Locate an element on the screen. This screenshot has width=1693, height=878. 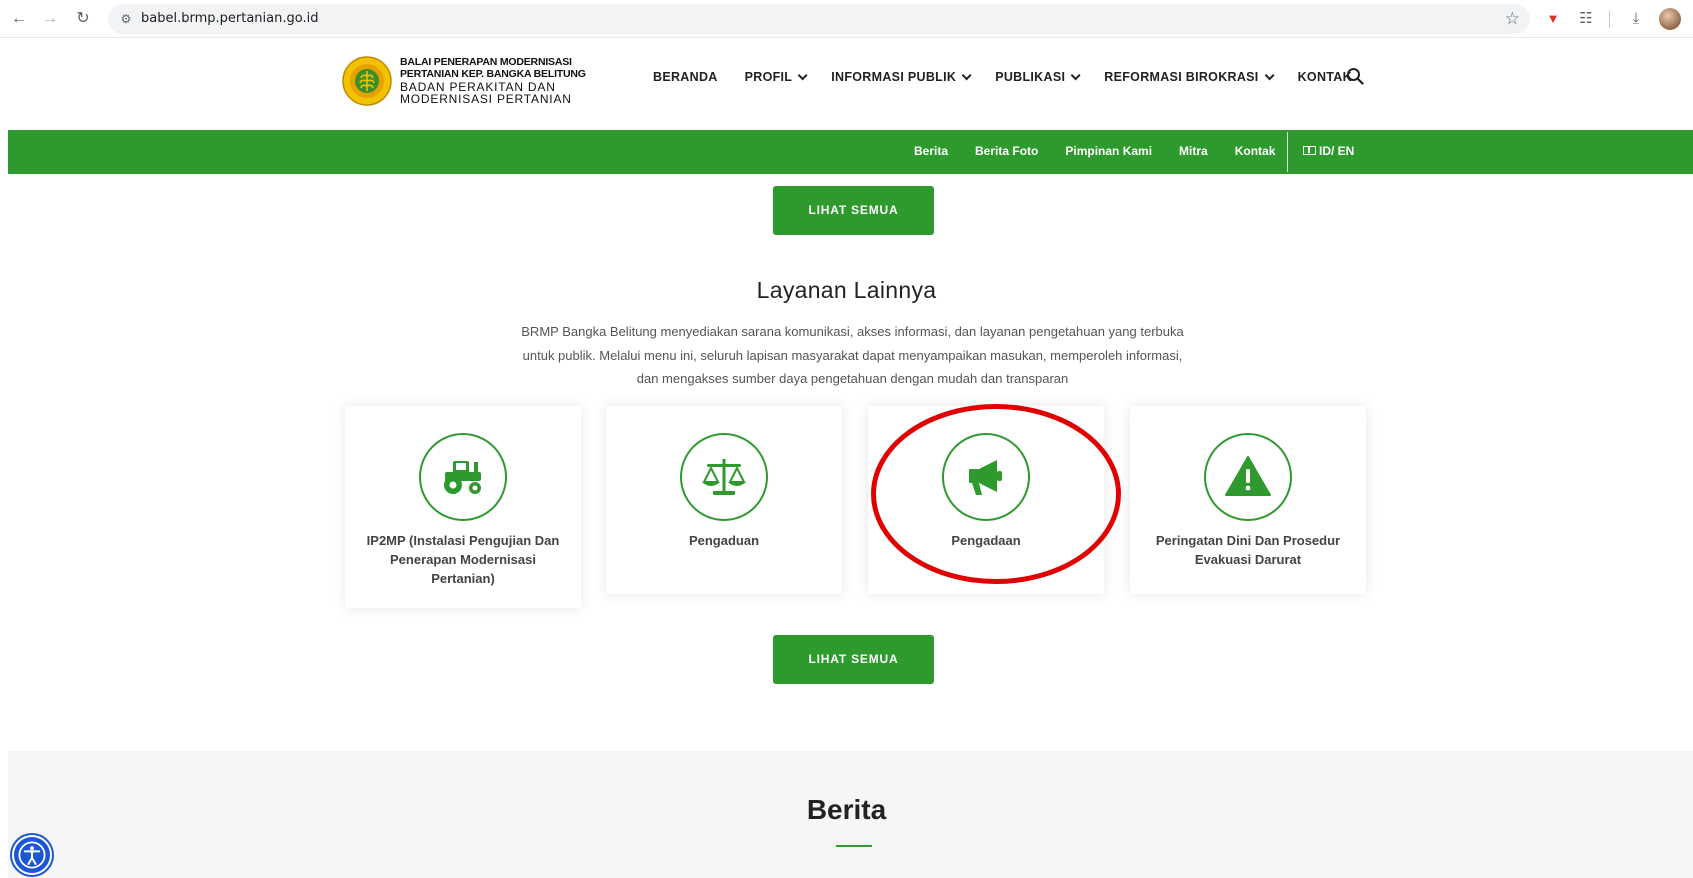
service-card-pengaduan: Pengaduan is located at coordinates (724, 500).